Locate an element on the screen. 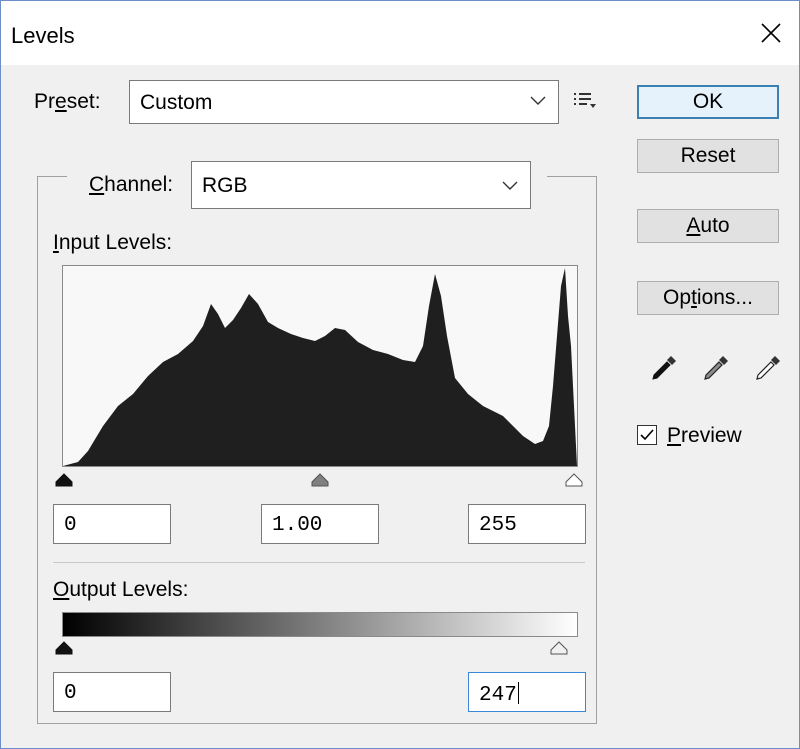  preset-dropdown: Custom is located at coordinates (344, 102).